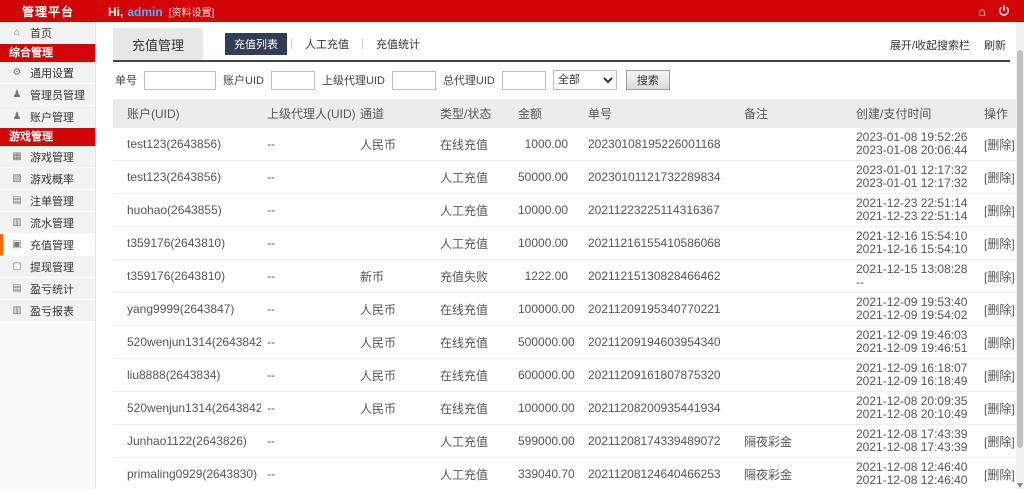 The width and height of the screenshot is (1024, 489). I want to click on probability-icon: ▧, so click(17, 178).